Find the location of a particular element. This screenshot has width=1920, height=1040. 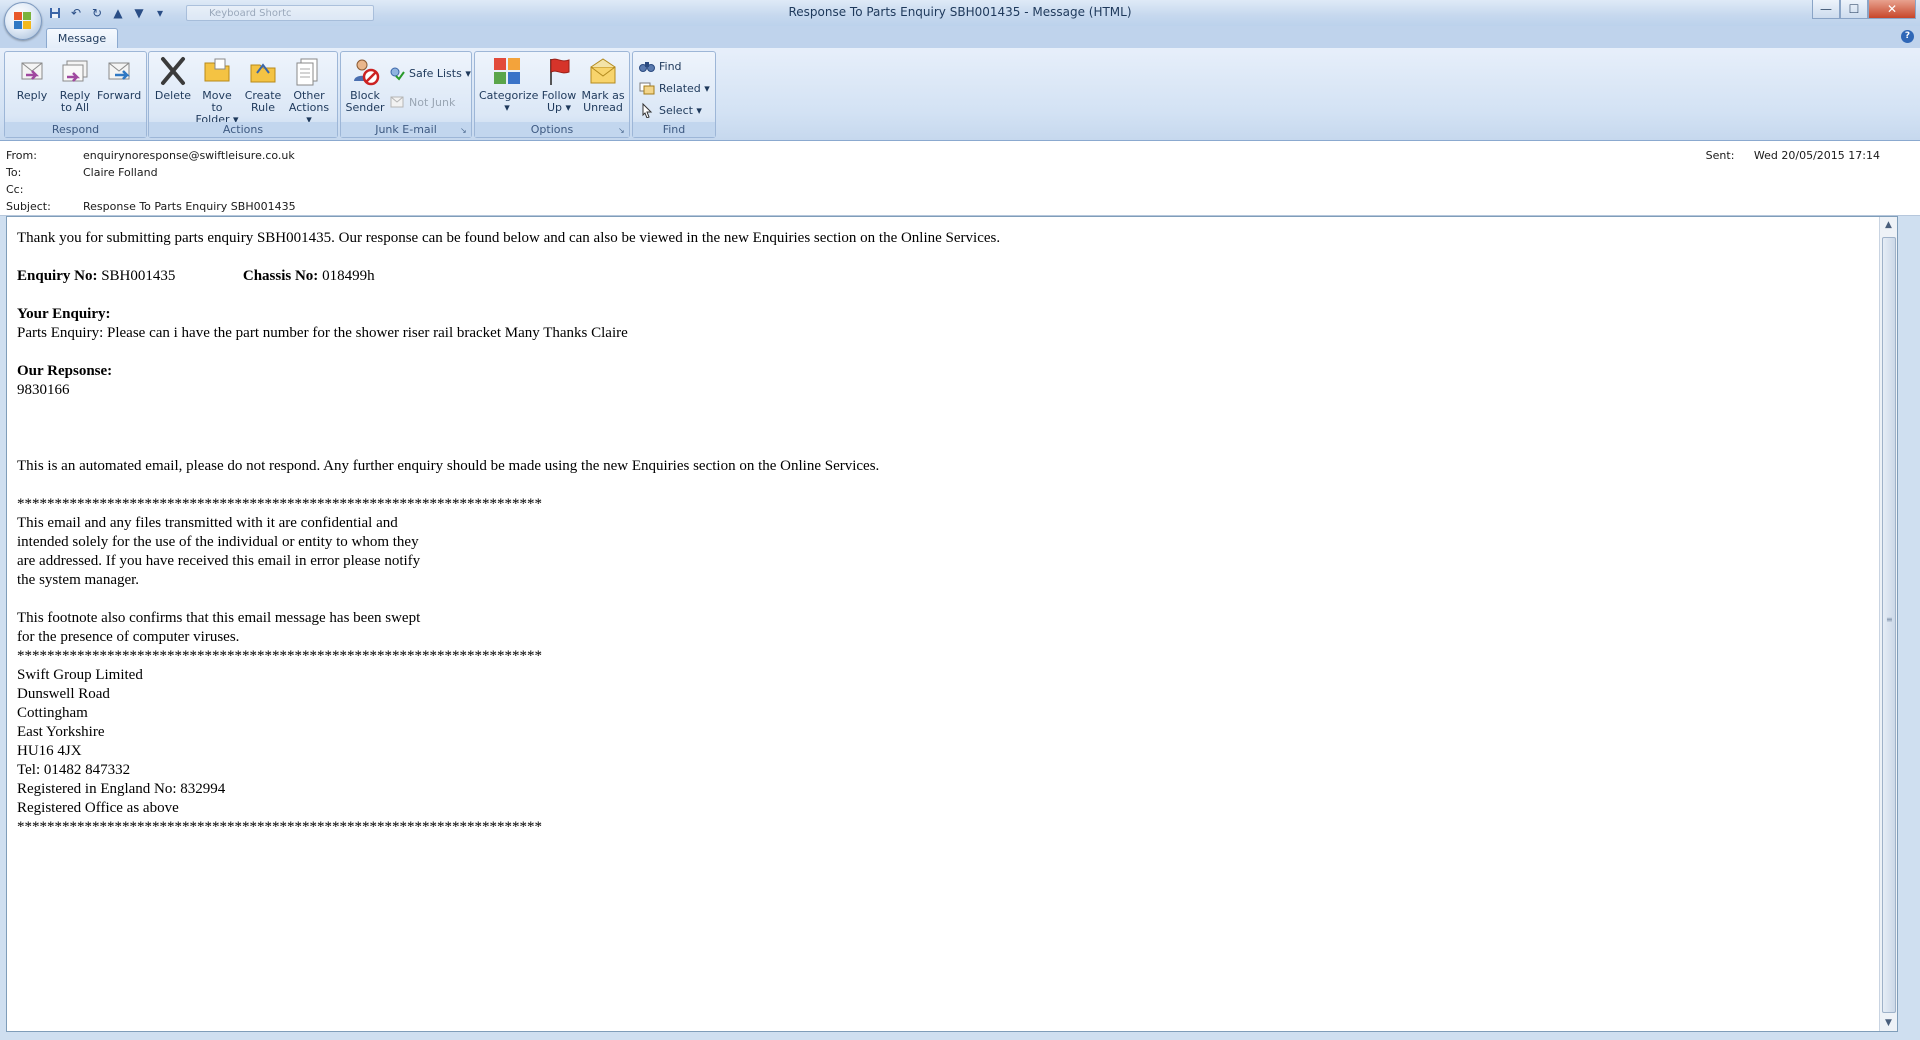

tab-message: Message is located at coordinates (82, 38).